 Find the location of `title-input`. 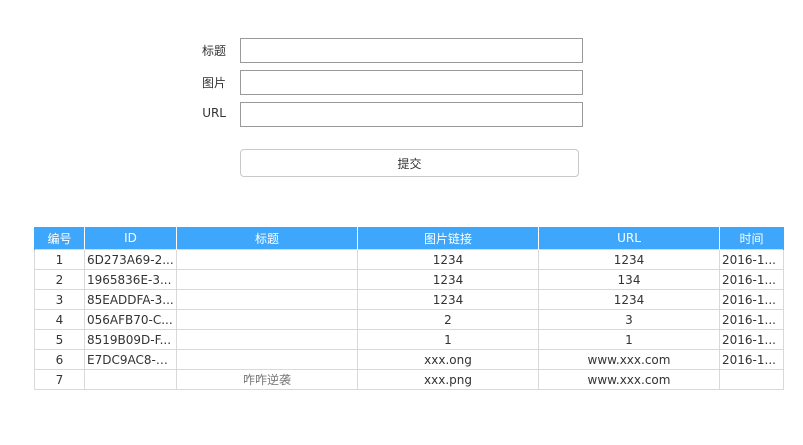

title-input is located at coordinates (411, 50).